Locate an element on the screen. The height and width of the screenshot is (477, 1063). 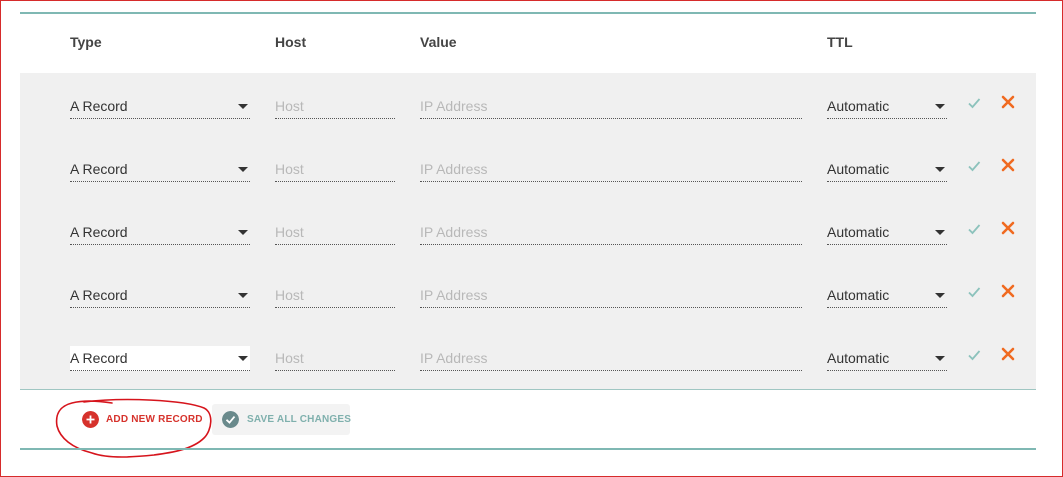
table-header: Type Host Value TTL is located at coordinates (528, 43).